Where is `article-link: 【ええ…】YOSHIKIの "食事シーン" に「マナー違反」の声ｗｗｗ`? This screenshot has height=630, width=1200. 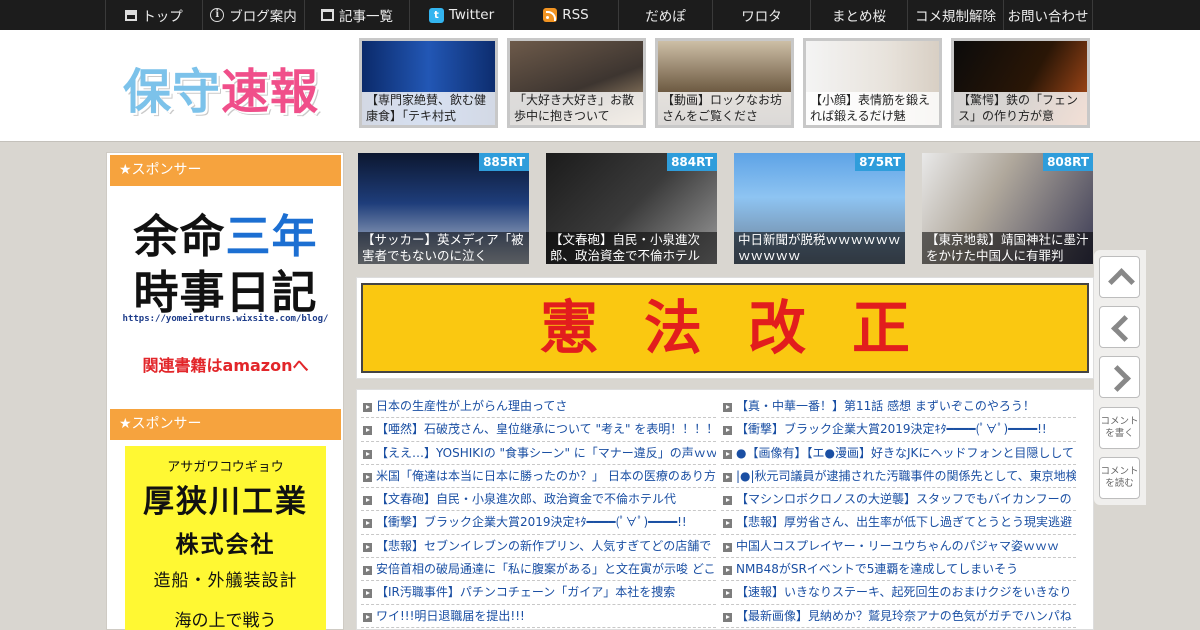
article-link: 【ええ…】YOSHIKIの "食事シーン" に「マナー違反」の声ｗｗｗ is located at coordinates (538, 453).